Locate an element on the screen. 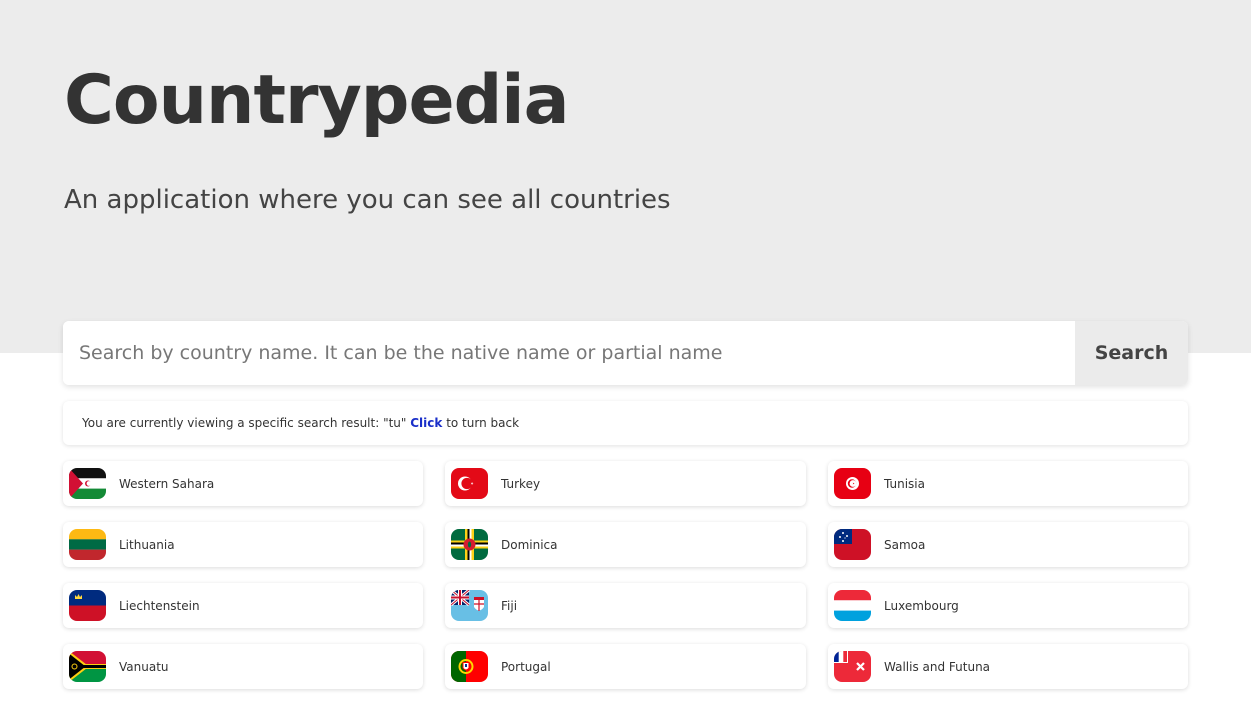 The image size is (1251, 720). country-card-dominica: Dominica is located at coordinates (625, 544).